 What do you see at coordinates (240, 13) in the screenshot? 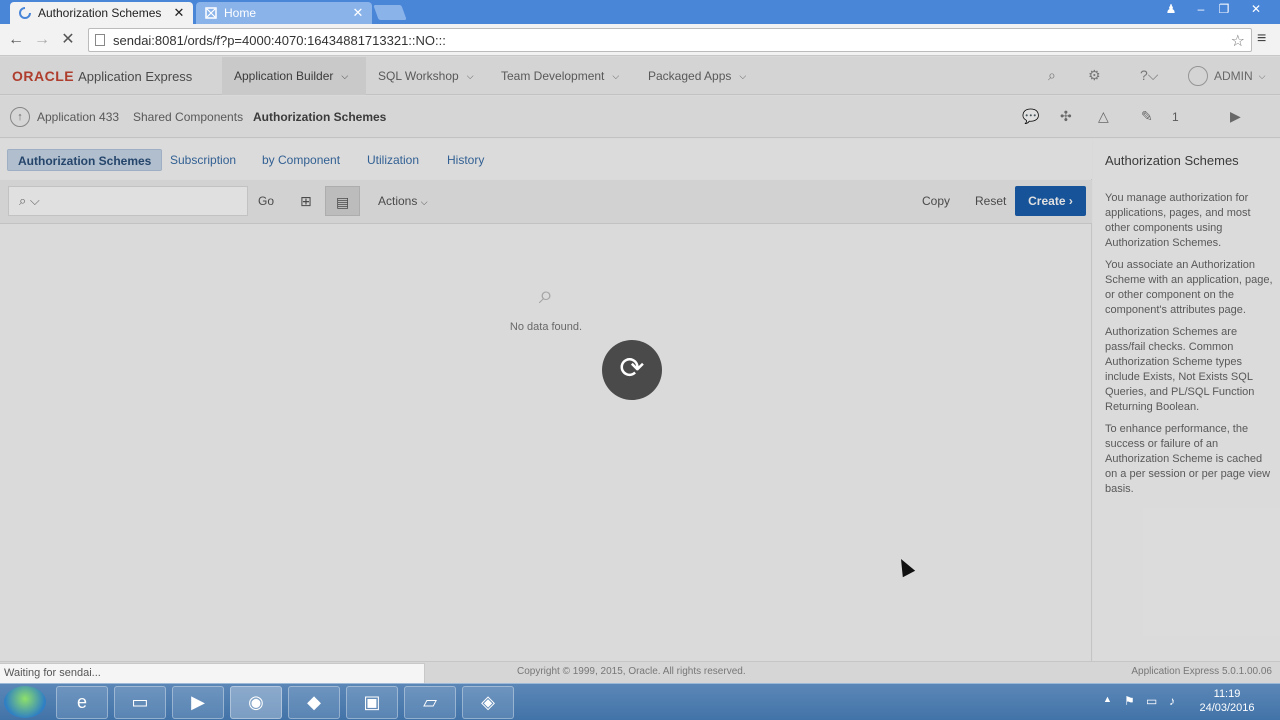
I see `tab-label: Home` at bounding box center [240, 13].